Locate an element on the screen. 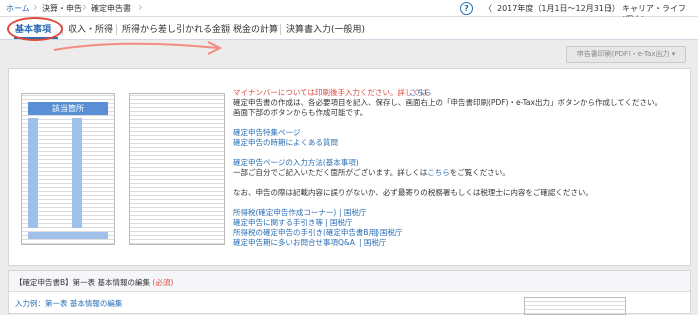  reference-link-4-source: | 国税庁 is located at coordinates (372, 242).